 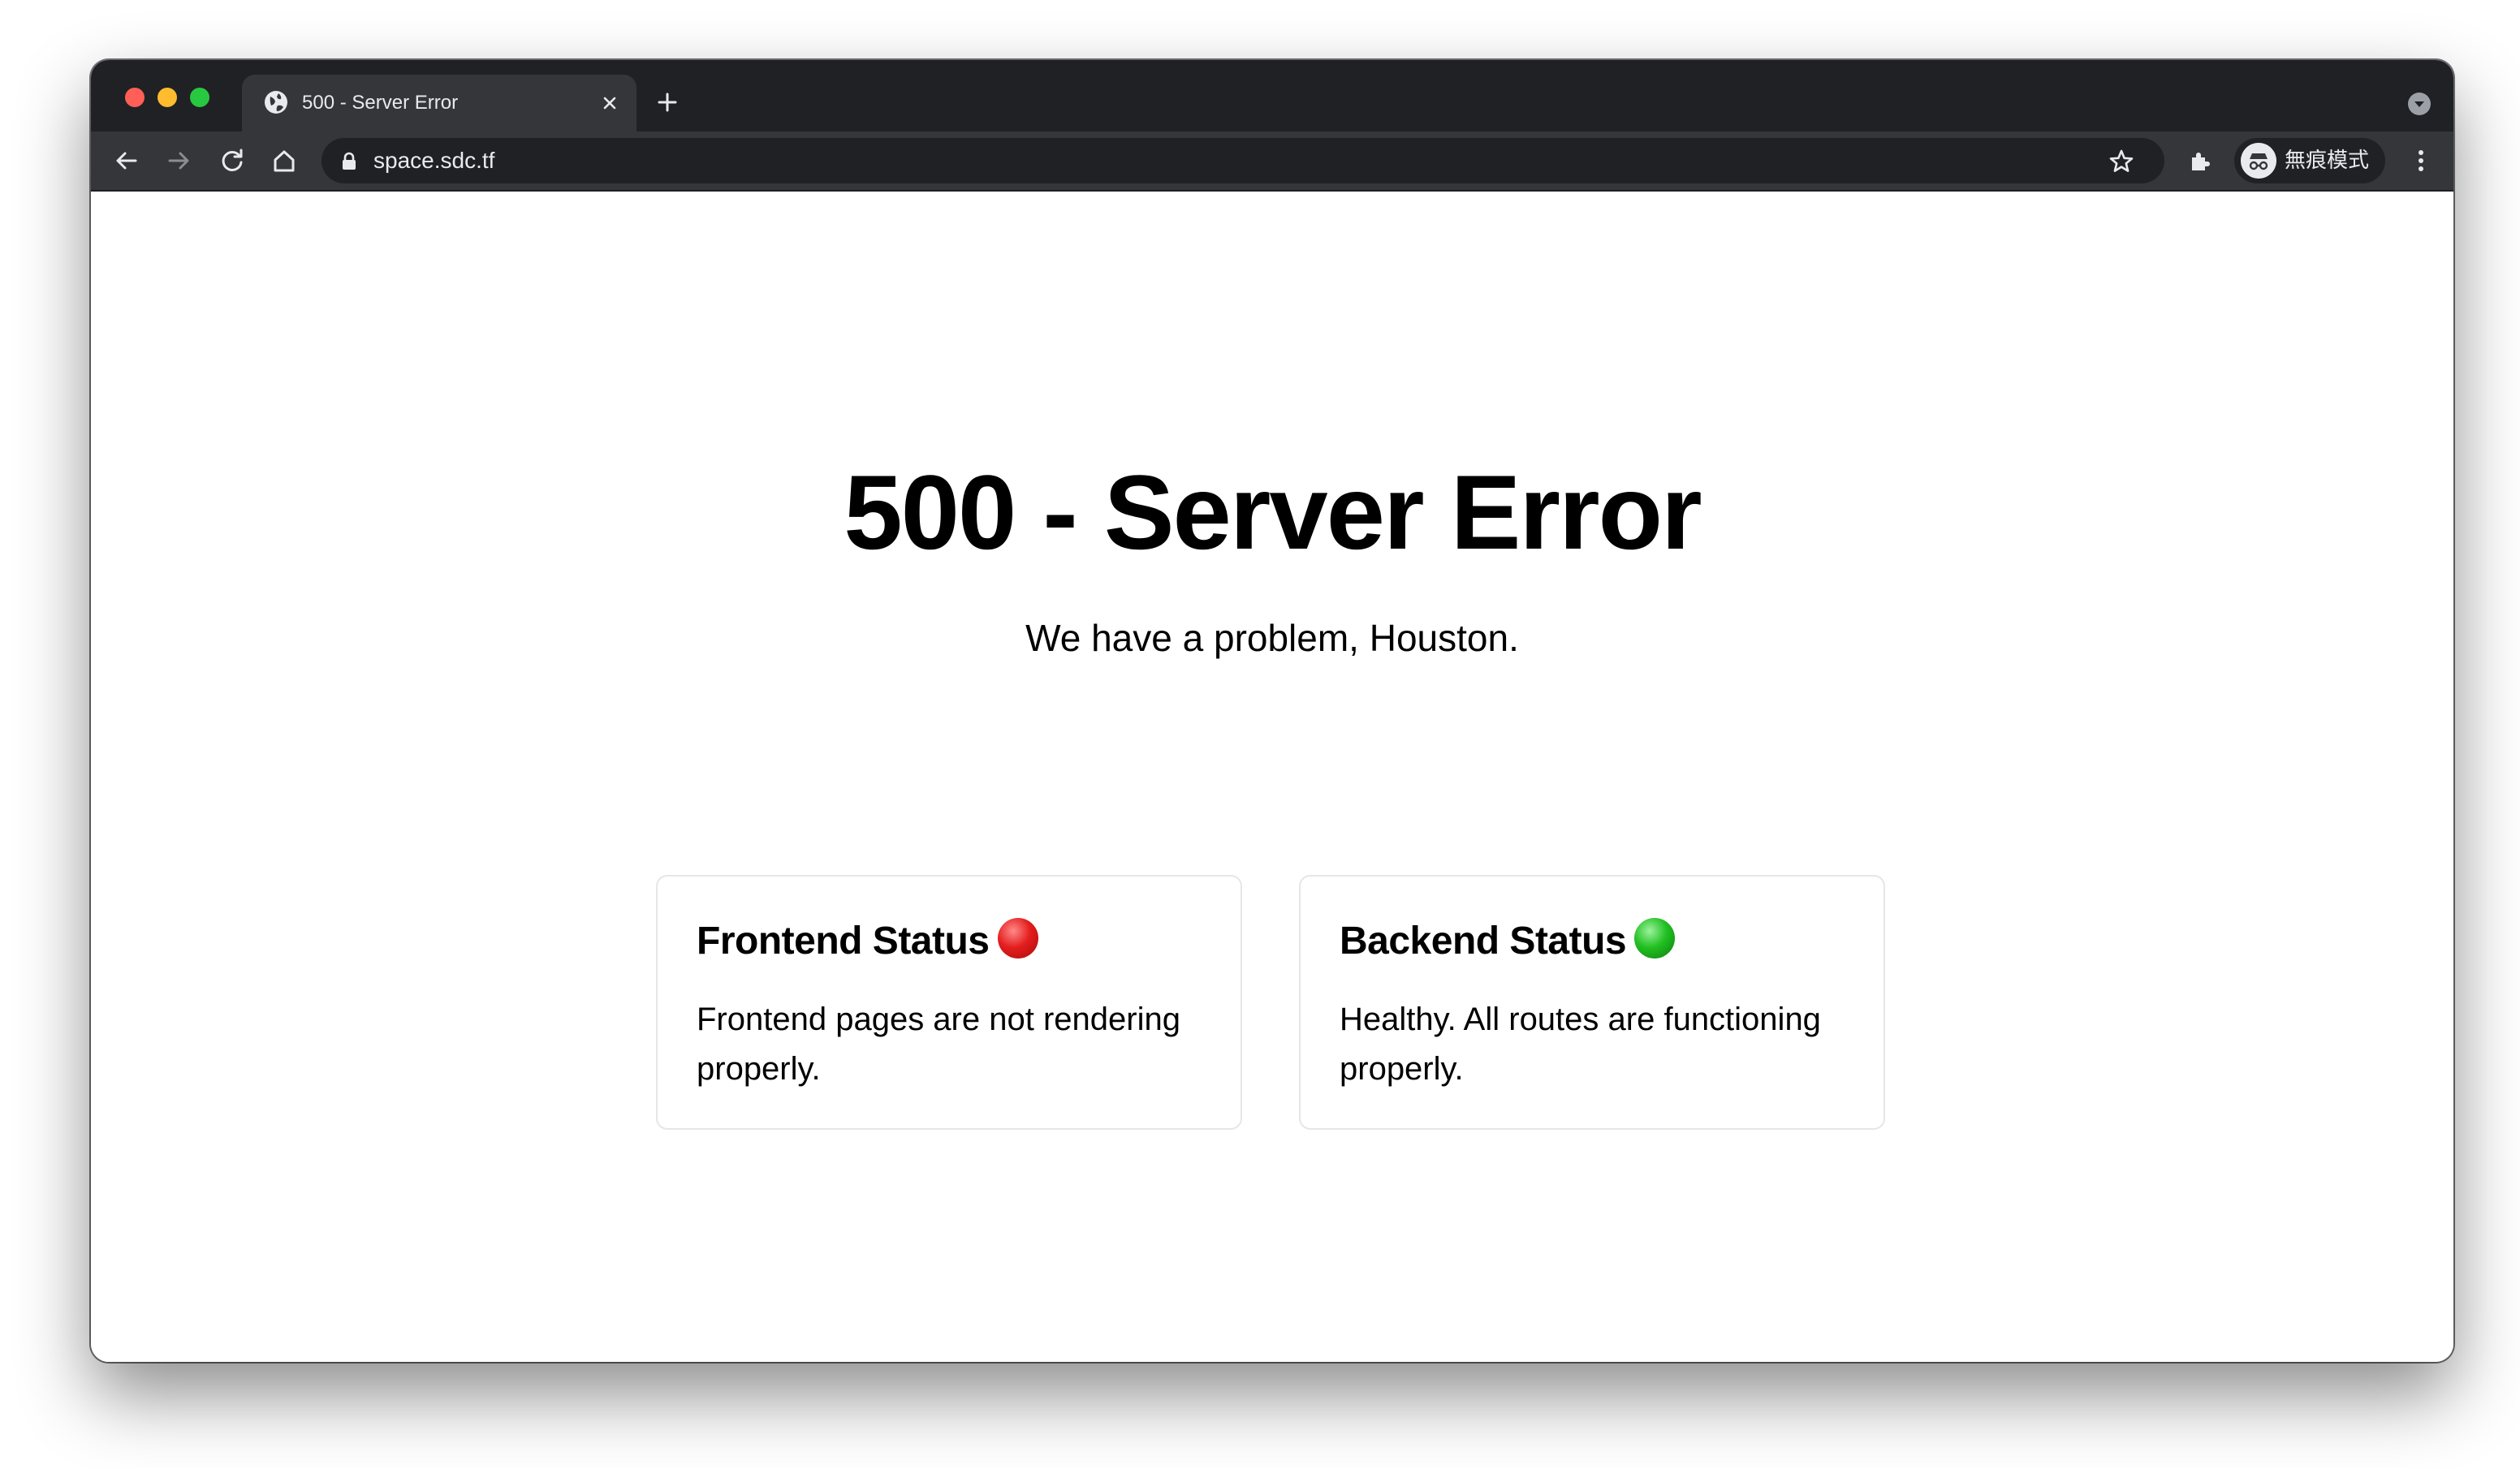 What do you see at coordinates (276, 102) in the screenshot?
I see `globe-icon` at bounding box center [276, 102].